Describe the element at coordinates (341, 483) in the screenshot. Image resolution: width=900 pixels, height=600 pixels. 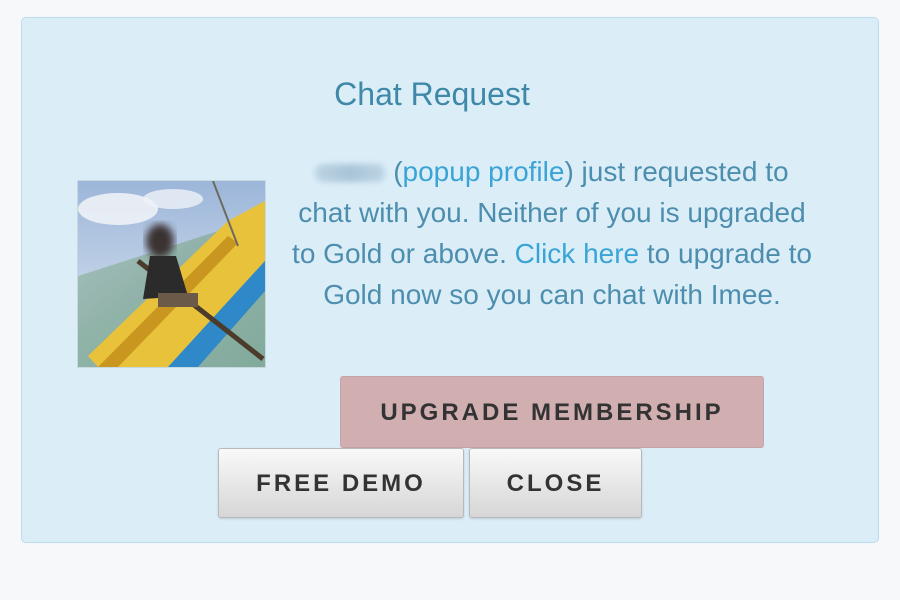
I see `free-demo-button: FREE DEMO` at that location.